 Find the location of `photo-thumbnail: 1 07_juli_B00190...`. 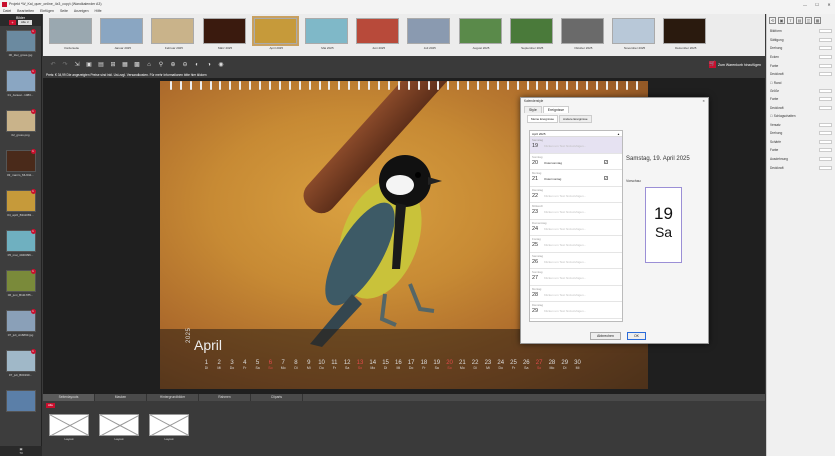

photo-thumbnail: 1 07_juli_B00190... is located at coordinates (21, 367).